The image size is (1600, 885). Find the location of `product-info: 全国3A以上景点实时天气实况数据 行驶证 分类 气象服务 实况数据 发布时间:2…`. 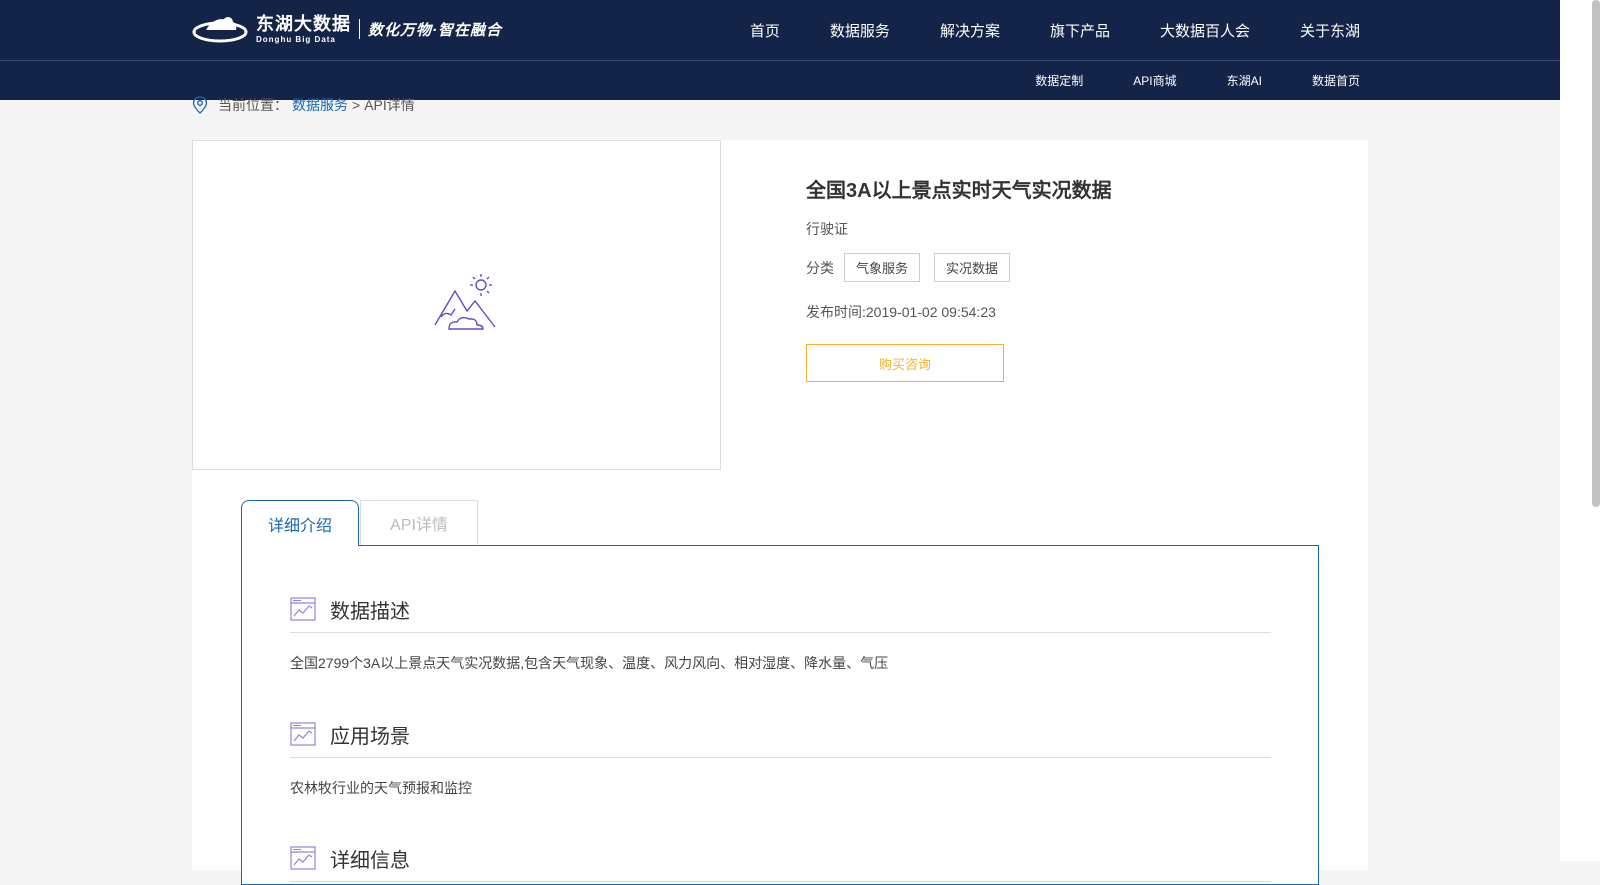

product-info: 全国3A以上景点实时天气实况数据 行驶证 分类 气象服务 实况数据 发布时间:2… is located at coordinates (959, 278).